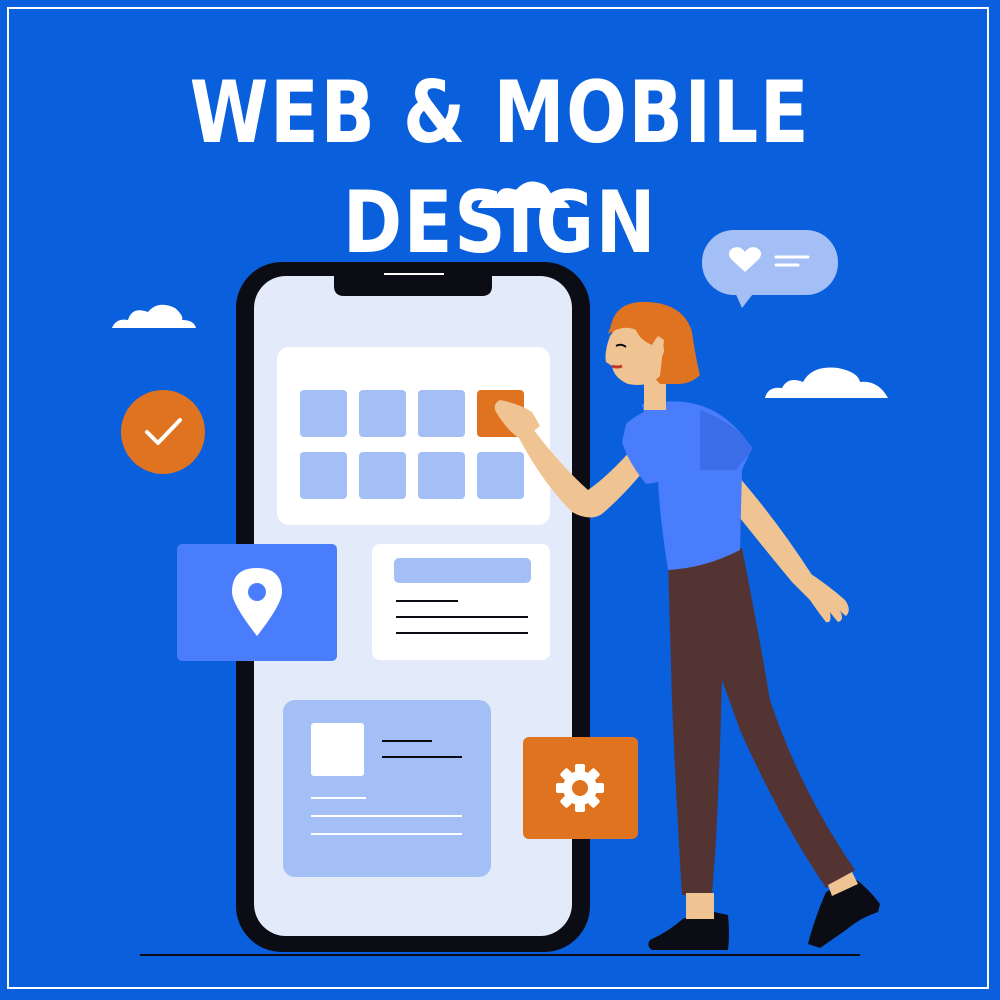 The width and height of the screenshot is (1000, 1000). I want to click on settings-card, so click(580, 788).